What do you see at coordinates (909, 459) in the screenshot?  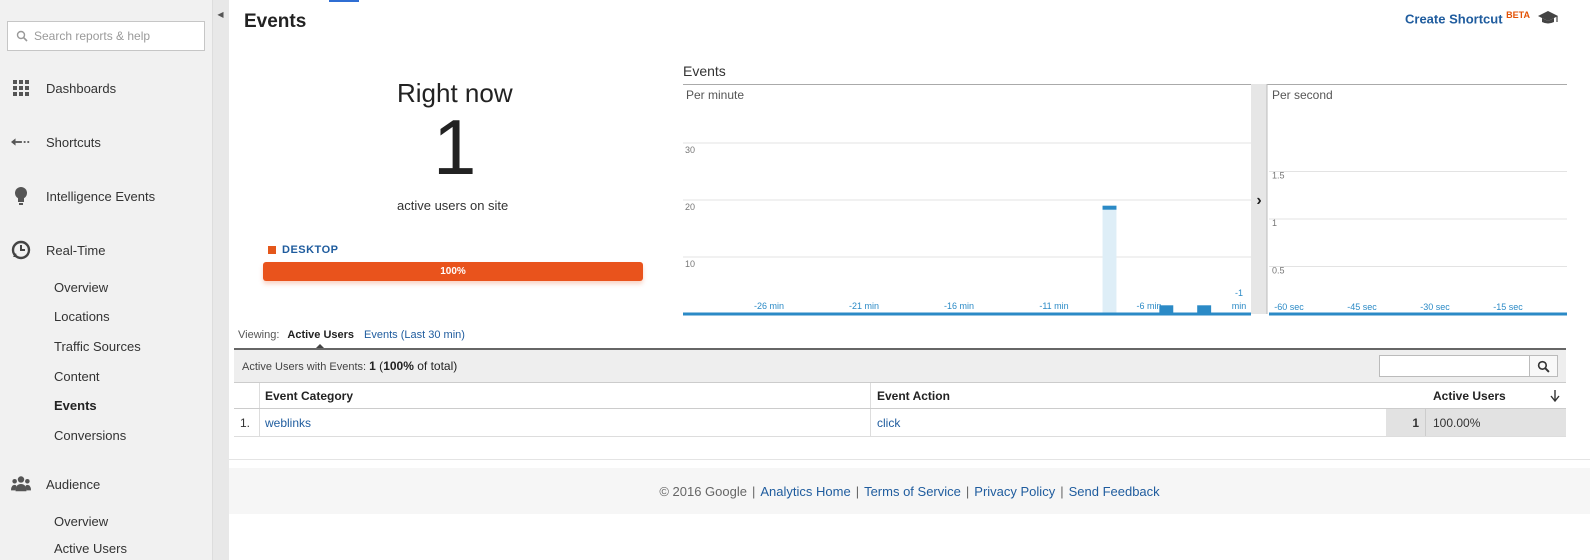 I see `footer-divider` at bounding box center [909, 459].